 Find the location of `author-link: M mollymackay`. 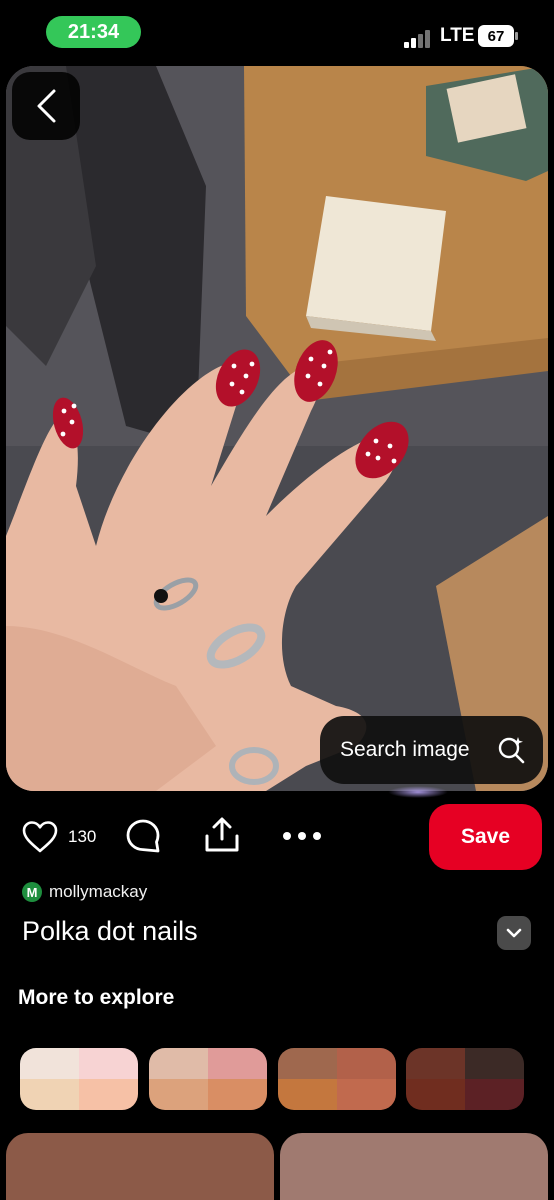

author-link: M mollymackay is located at coordinates (84, 892).